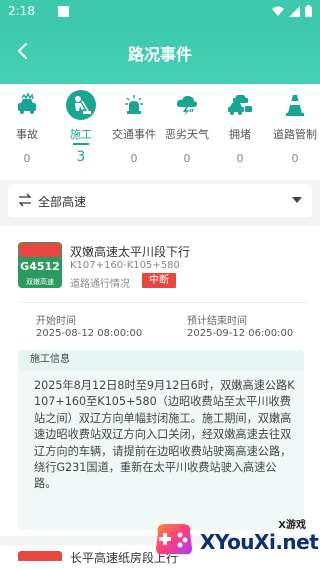 The width and height of the screenshot is (320, 569). What do you see at coordinates (40, 556) in the screenshot?
I see `highway-badge` at bounding box center [40, 556].